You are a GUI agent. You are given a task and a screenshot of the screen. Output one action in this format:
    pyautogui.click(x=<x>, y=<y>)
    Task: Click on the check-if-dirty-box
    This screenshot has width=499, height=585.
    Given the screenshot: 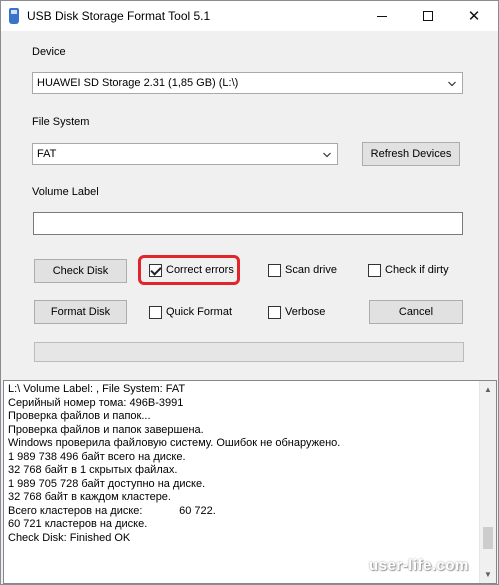 What is the action you would take?
    pyautogui.click(x=374, y=270)
    